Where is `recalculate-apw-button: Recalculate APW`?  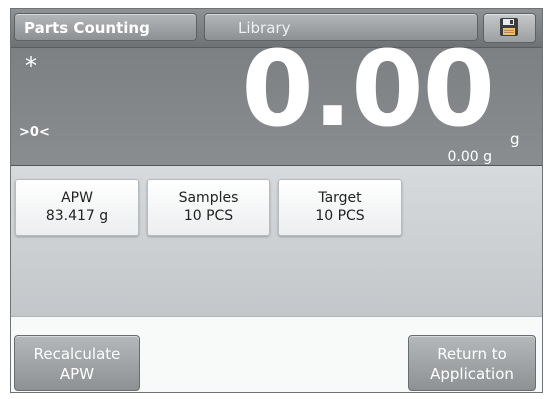 recalculate-apw-button: Recalculate APW is located at coordinates (77, 363).